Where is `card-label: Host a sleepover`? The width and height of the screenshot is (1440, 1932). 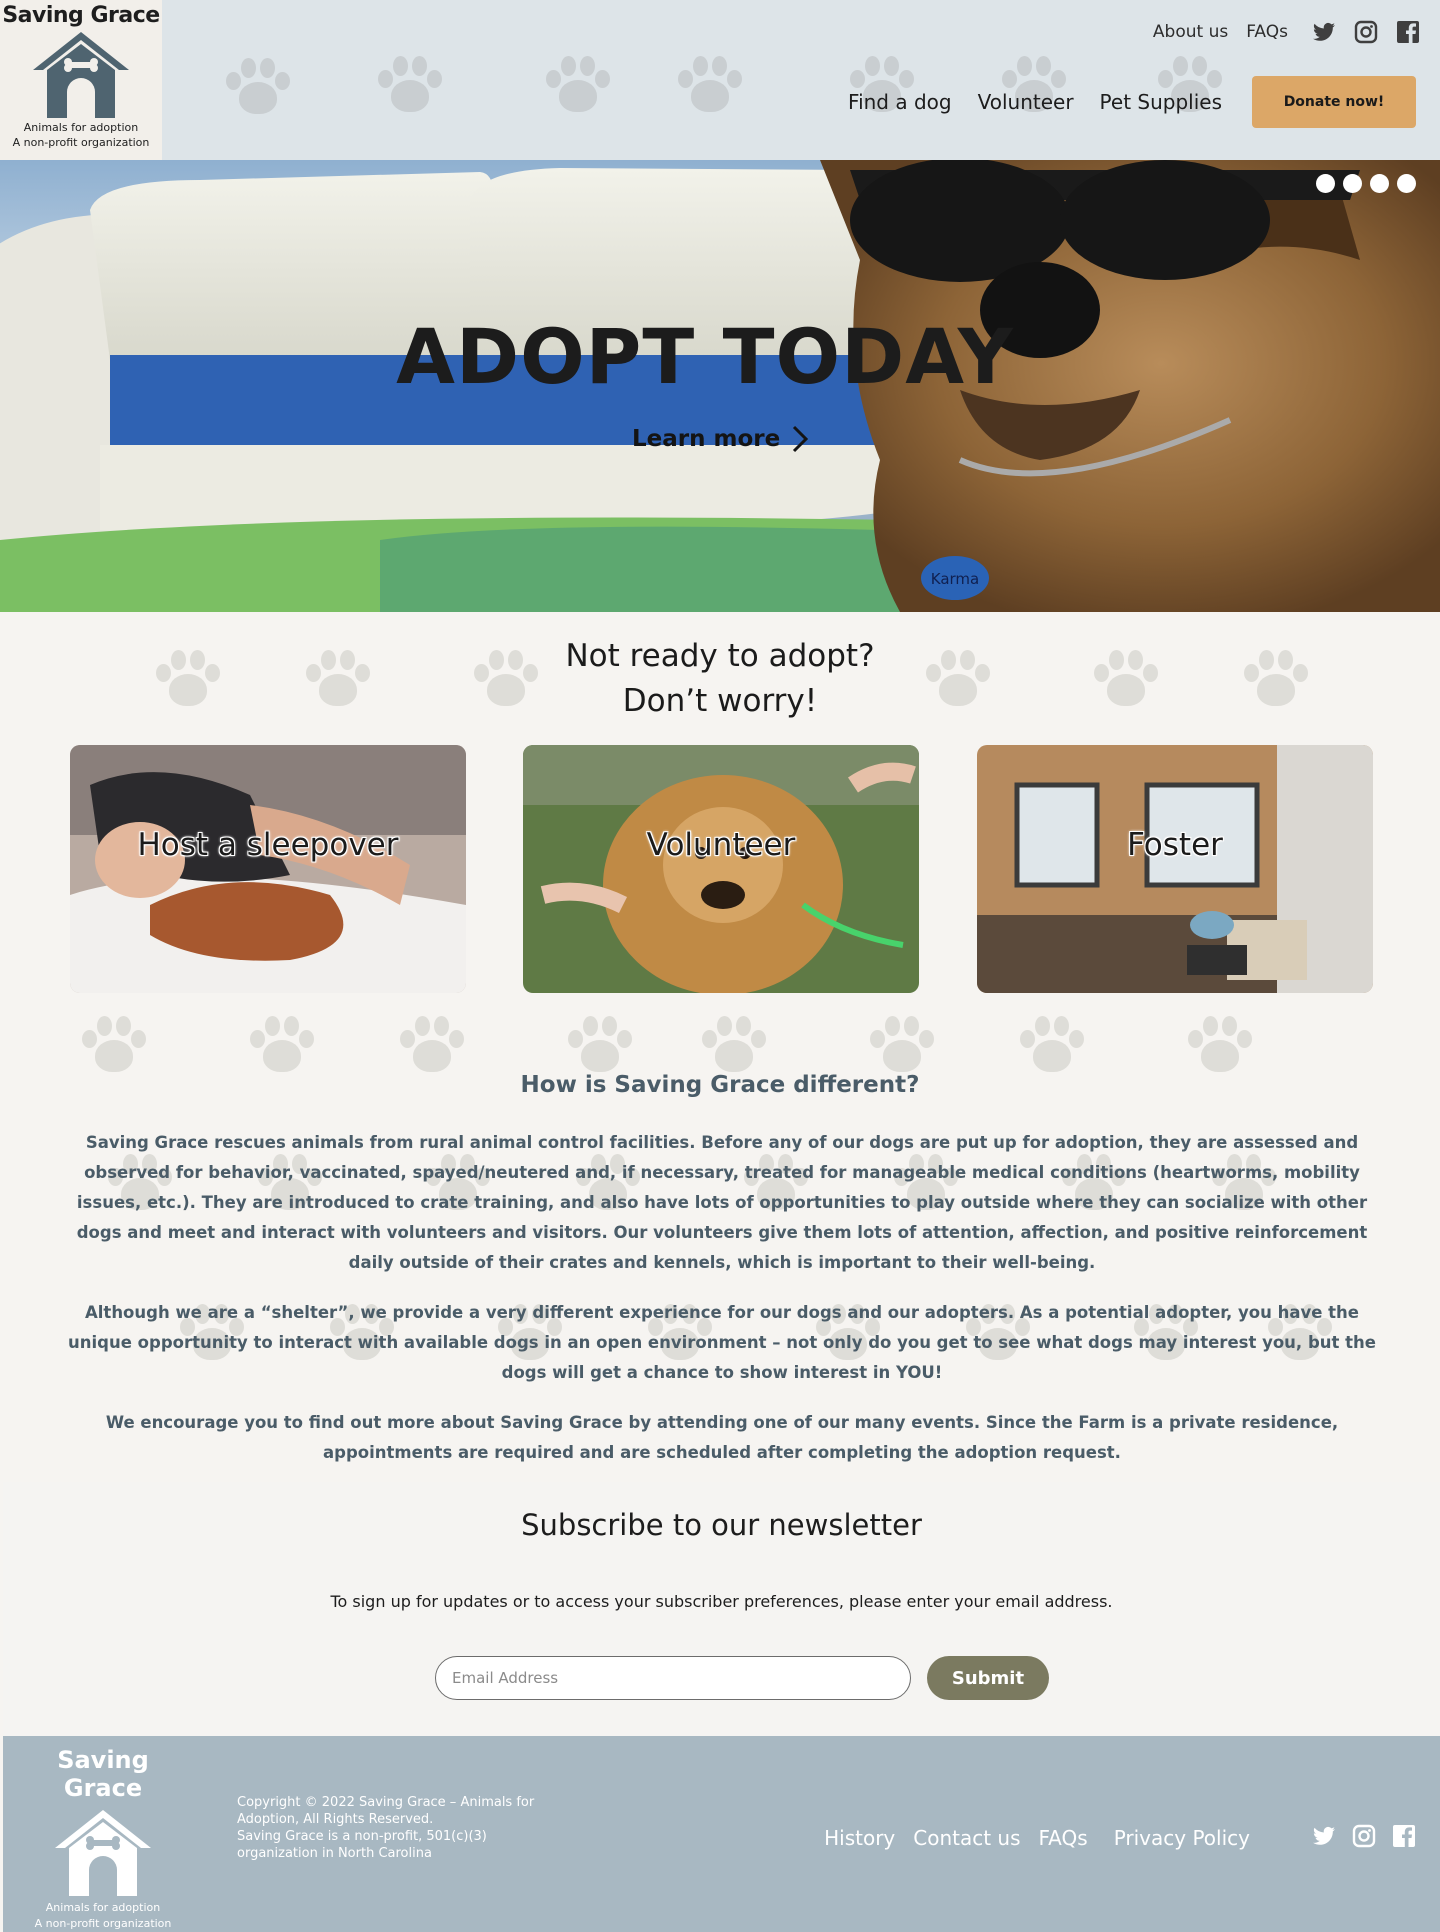 card-label: Host a sleepover is located at coordinates (268, 845).